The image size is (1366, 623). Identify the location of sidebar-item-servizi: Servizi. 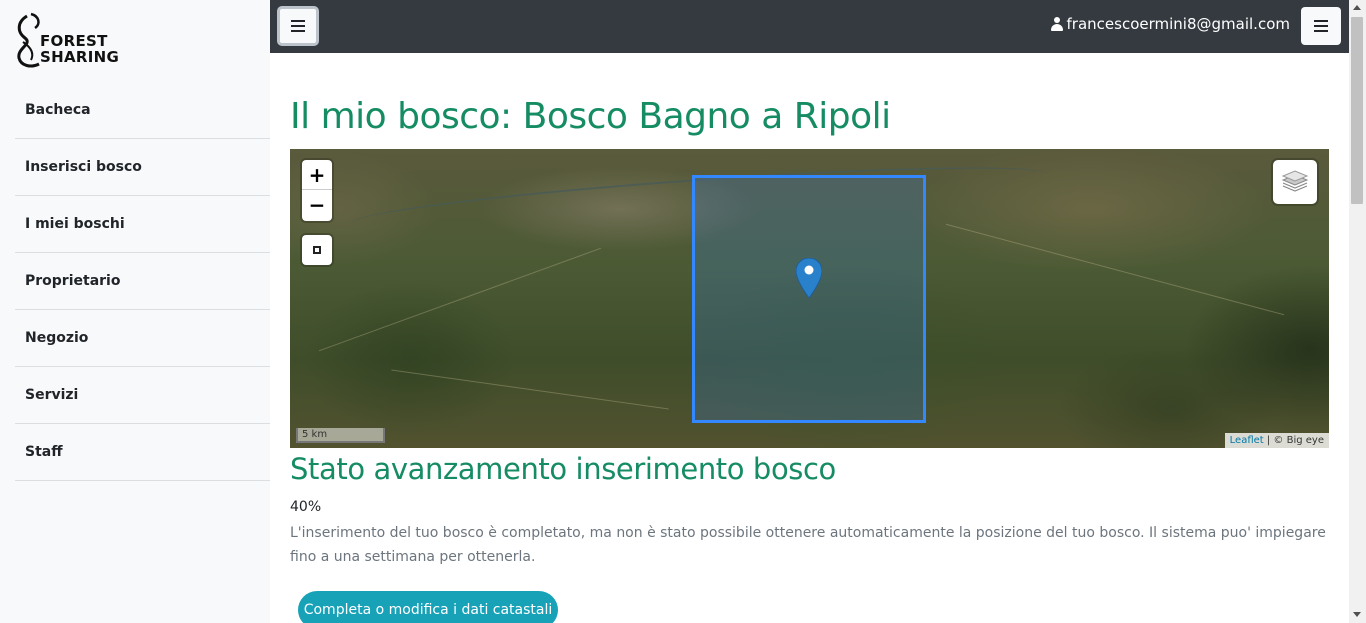
(142, 395).